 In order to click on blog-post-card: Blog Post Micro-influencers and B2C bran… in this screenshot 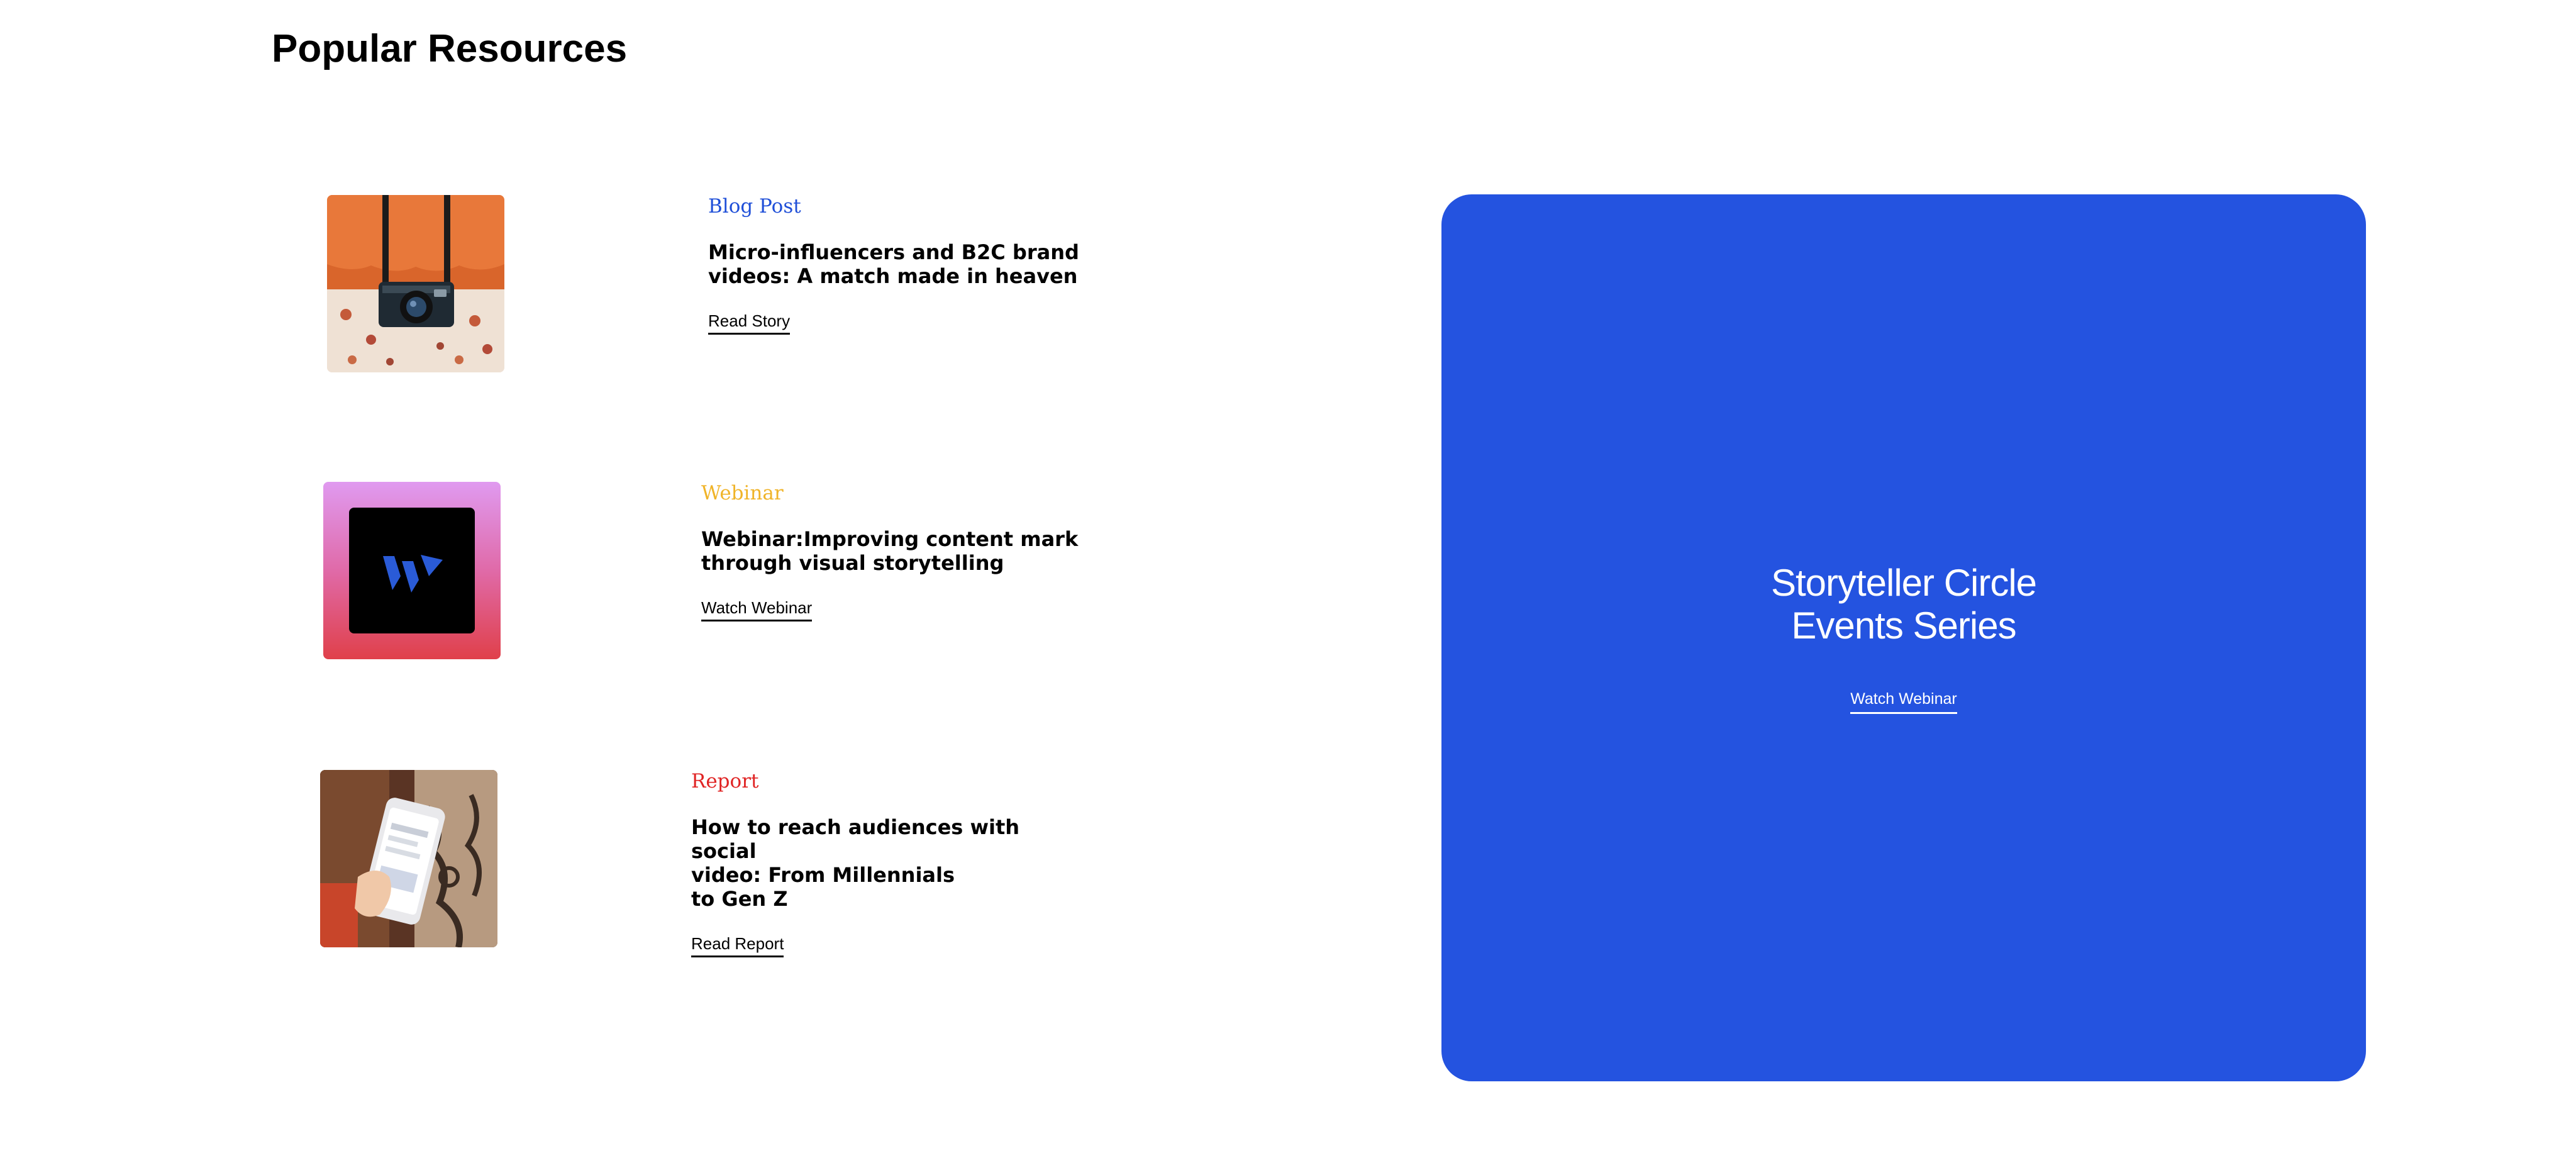, I will do `click(903, 264)`.